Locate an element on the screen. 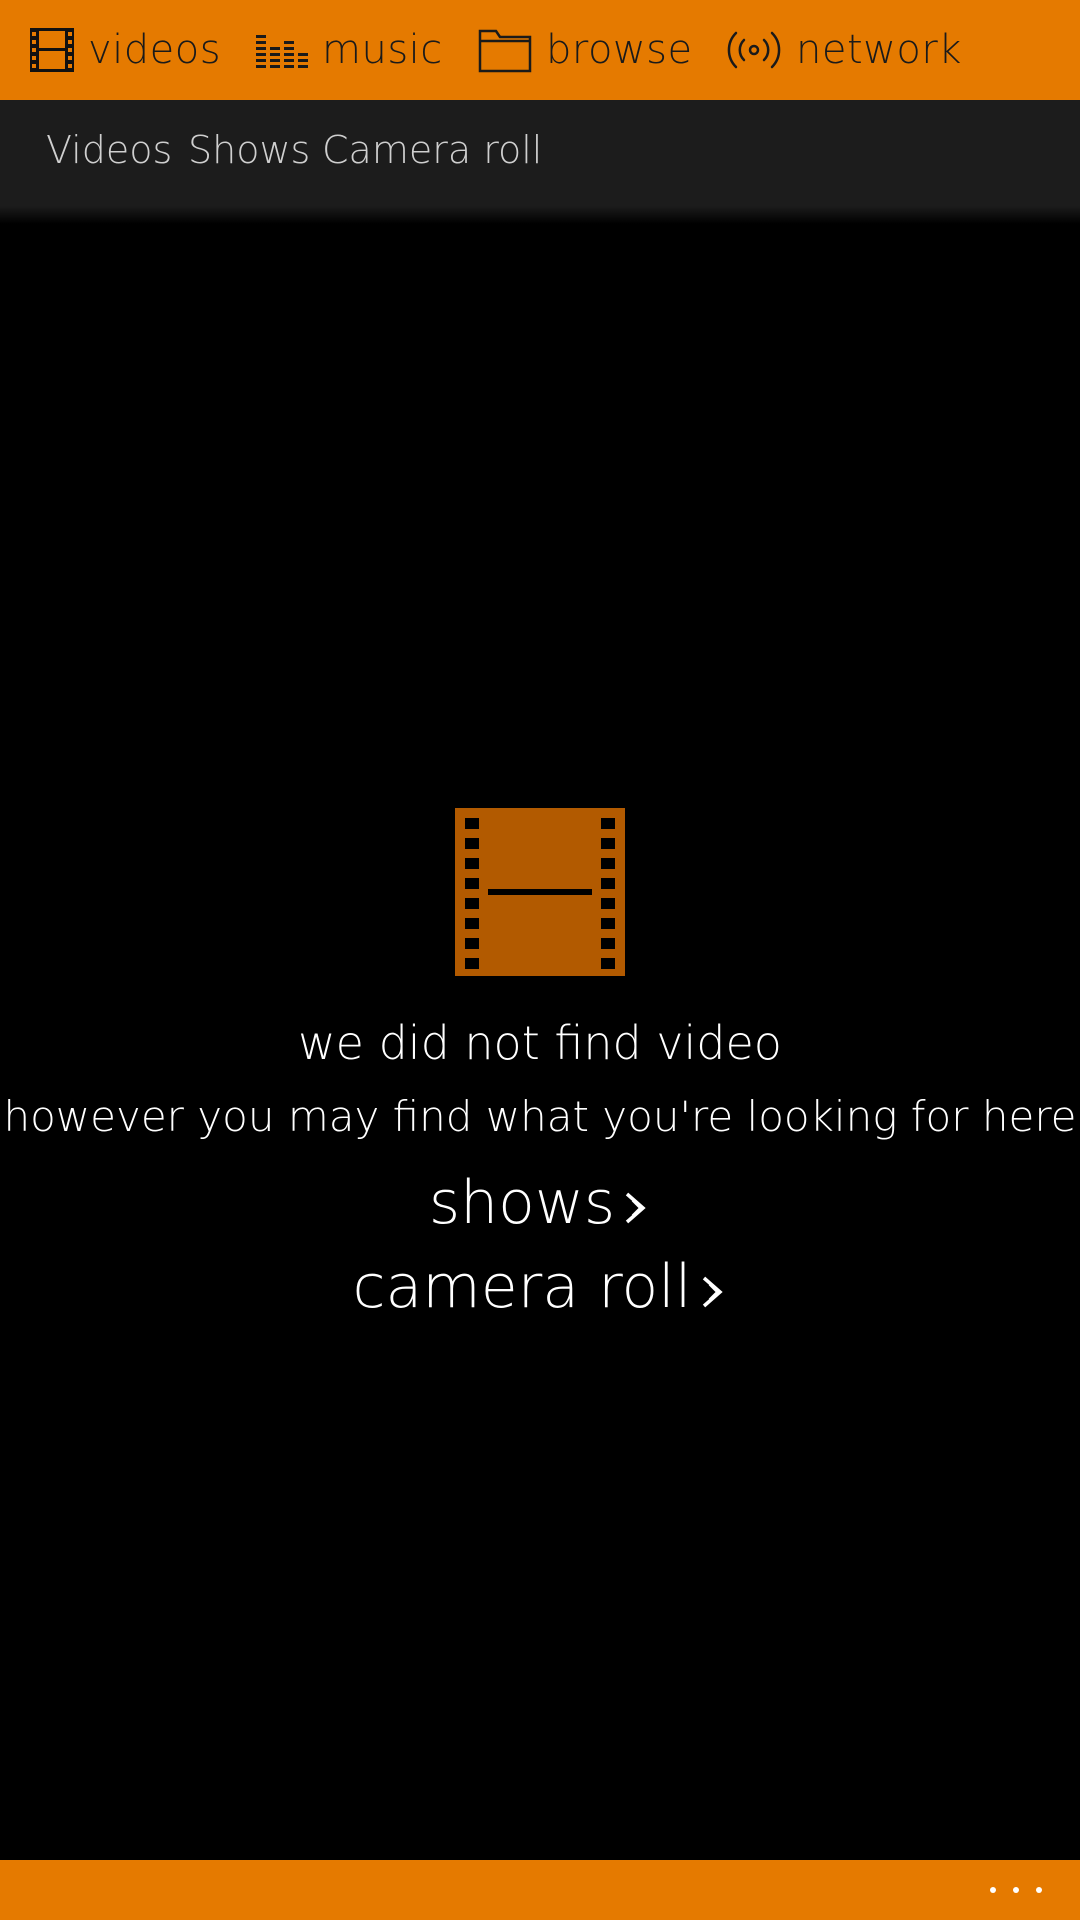 This screenshot has width=1080, height=1920. nav-label-browse: browse is located at coordinates (619, 50).